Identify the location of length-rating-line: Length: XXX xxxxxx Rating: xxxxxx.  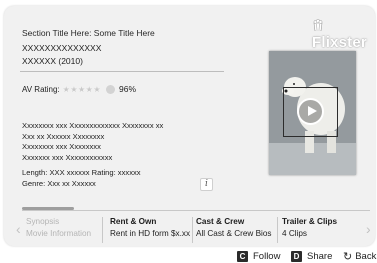
(81, 172).